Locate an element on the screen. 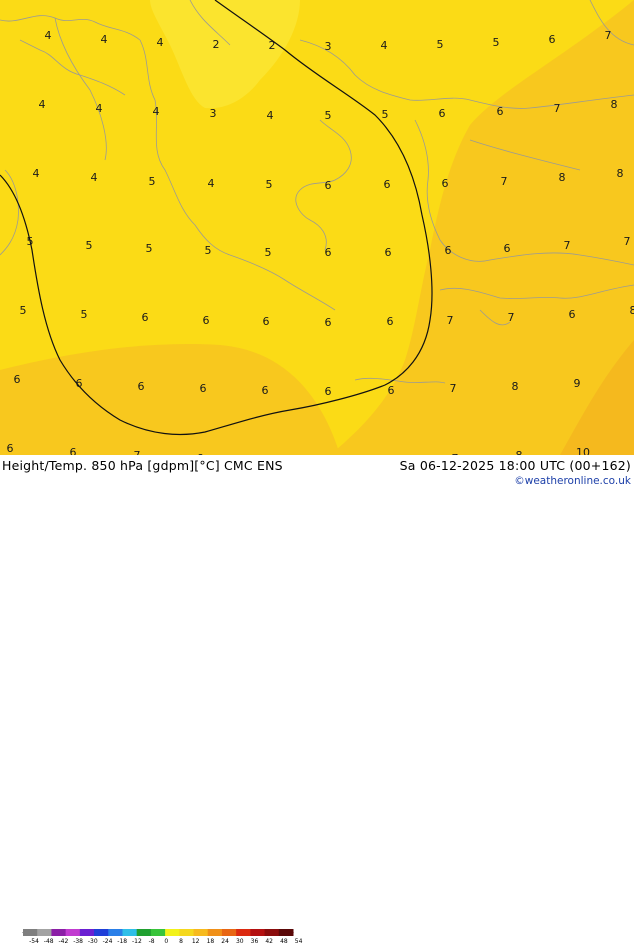 The height and width of the screenshot is (946, 634). colorbar-tick-label: 30 is located at coordinates (240, 941).